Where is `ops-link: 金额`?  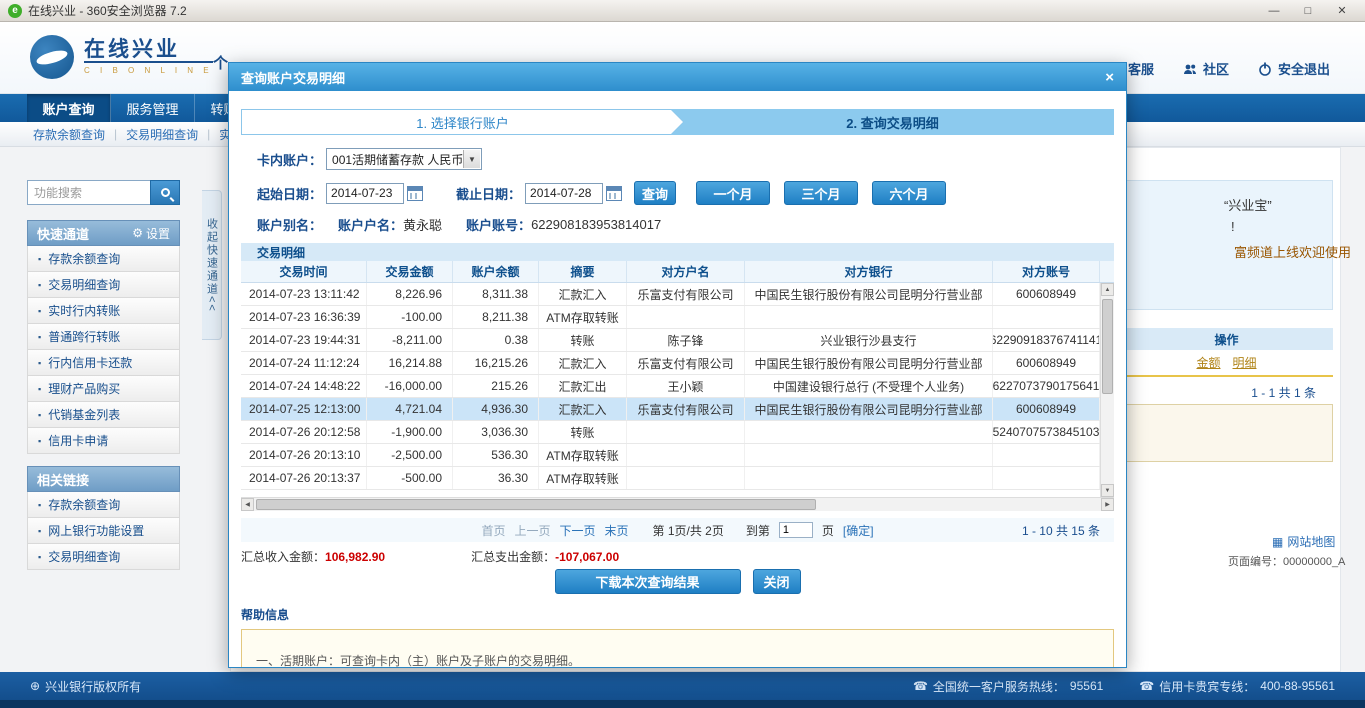 ops-link: 金额 is located at coordinates (1208, 362).